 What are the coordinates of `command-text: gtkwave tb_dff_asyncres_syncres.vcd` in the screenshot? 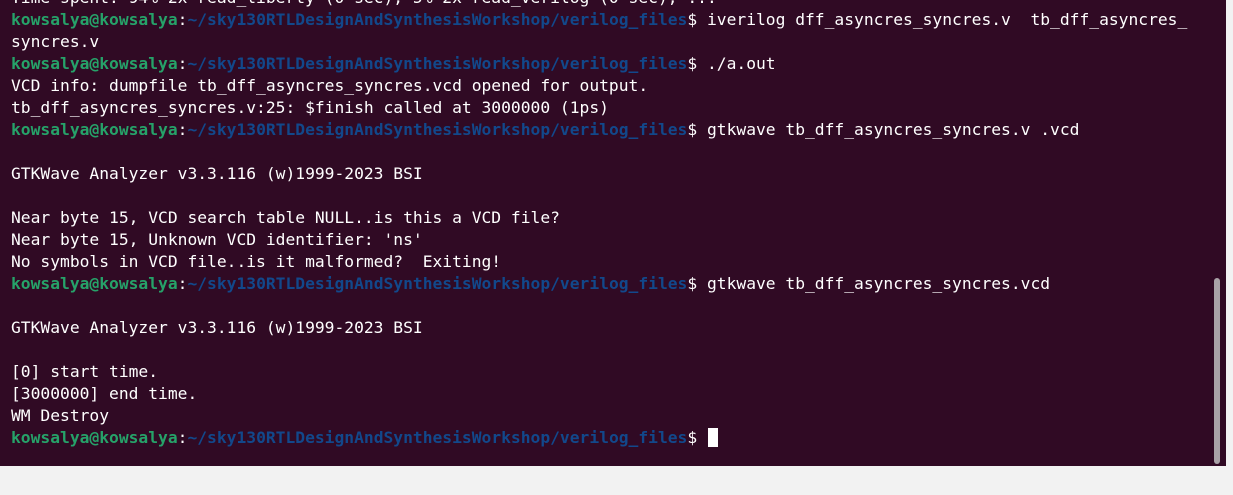 It's located at (878, 283).